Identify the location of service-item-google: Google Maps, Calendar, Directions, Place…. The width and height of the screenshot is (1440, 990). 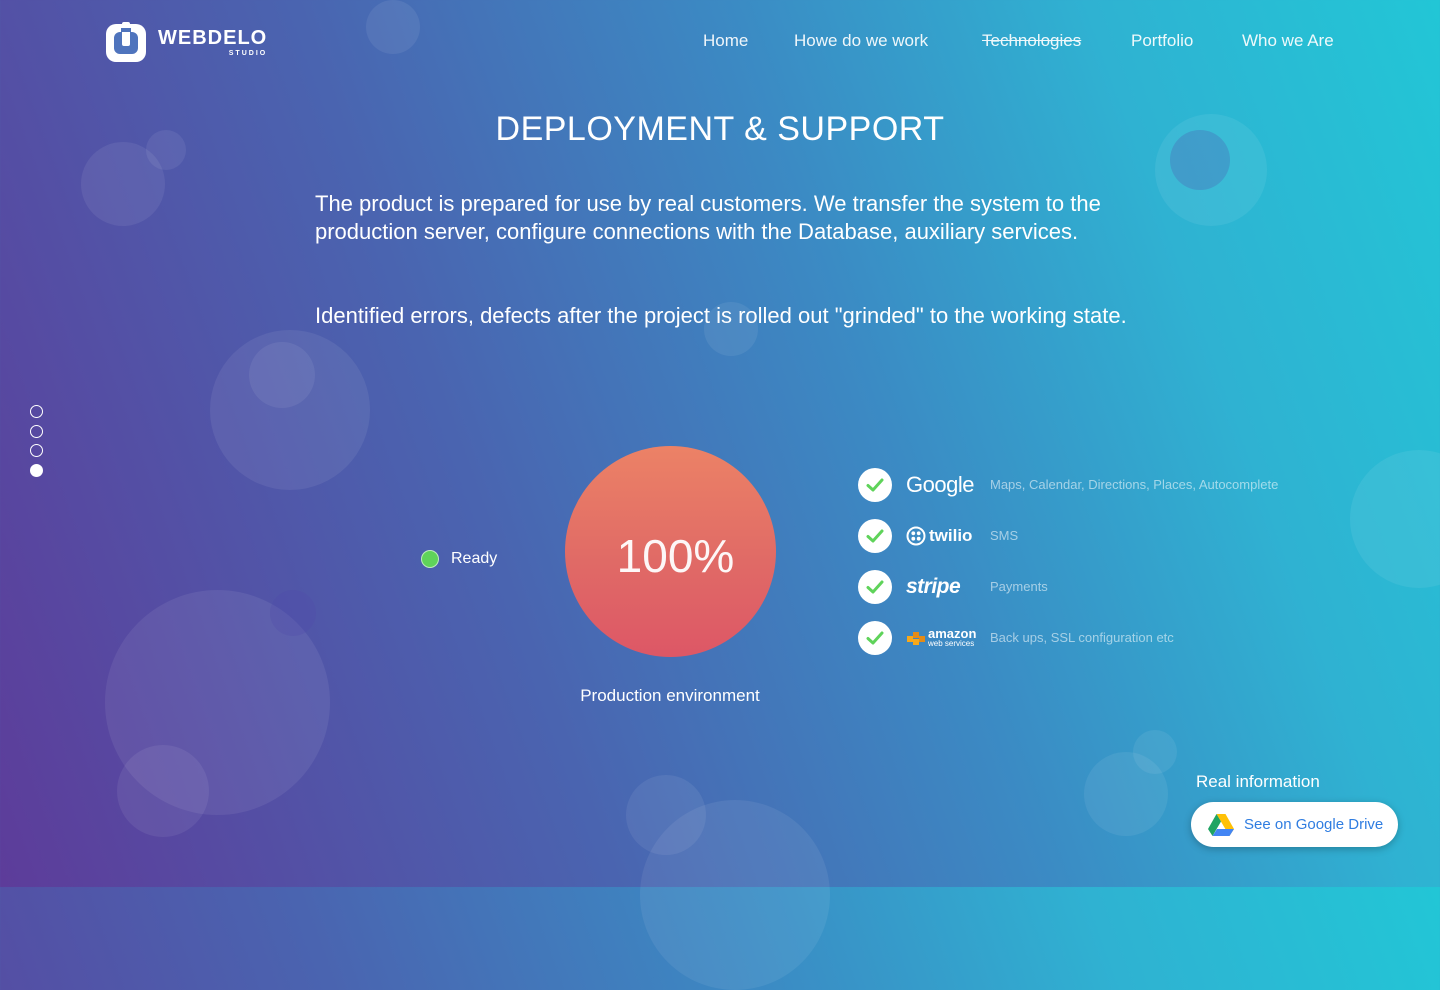
(1068, 484).